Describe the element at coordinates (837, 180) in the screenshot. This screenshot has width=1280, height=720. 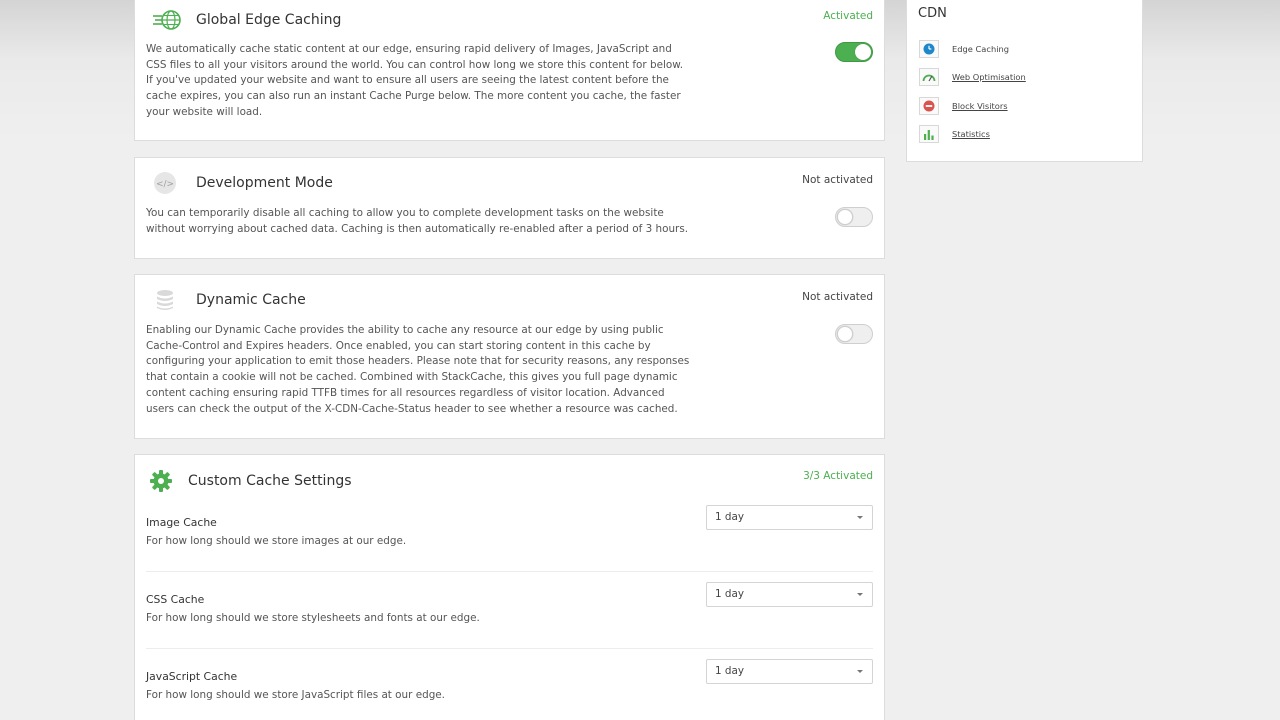
I see `development-mode-status: Not activated` at that location.